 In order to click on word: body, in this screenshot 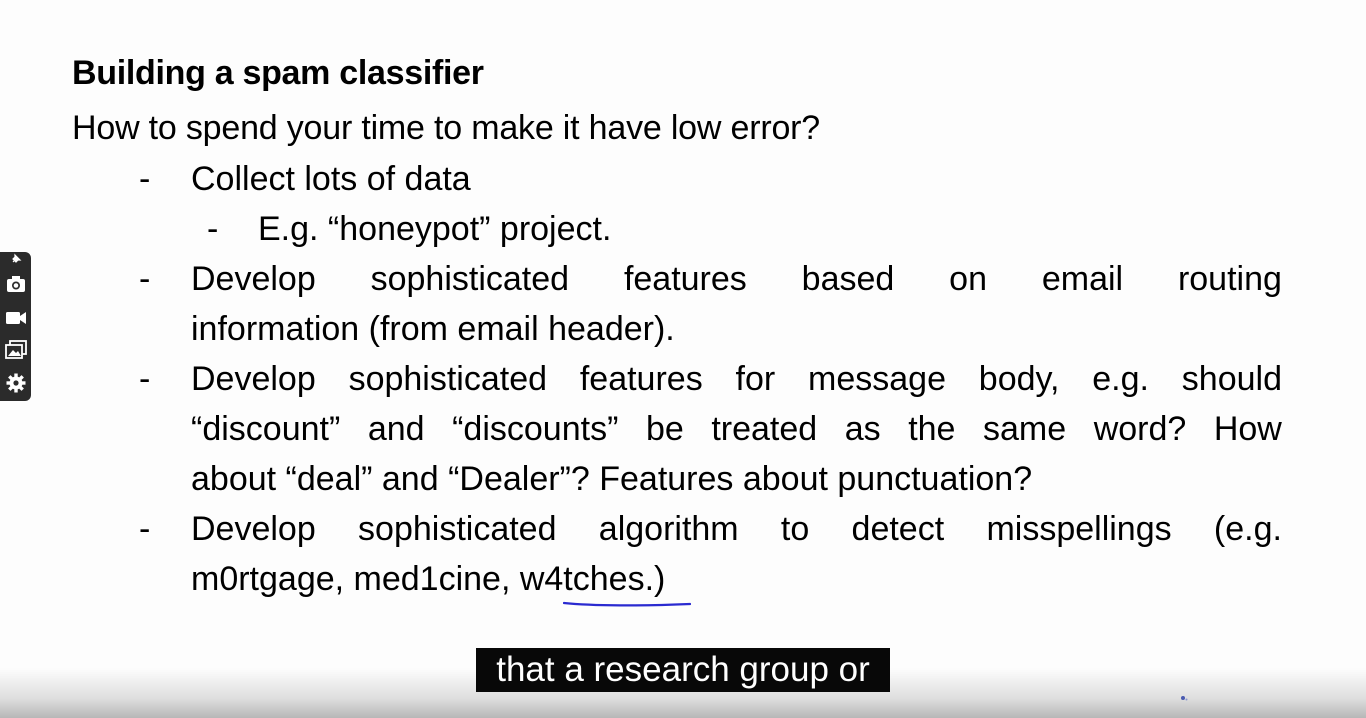, I will do `click(1019, 379)`.